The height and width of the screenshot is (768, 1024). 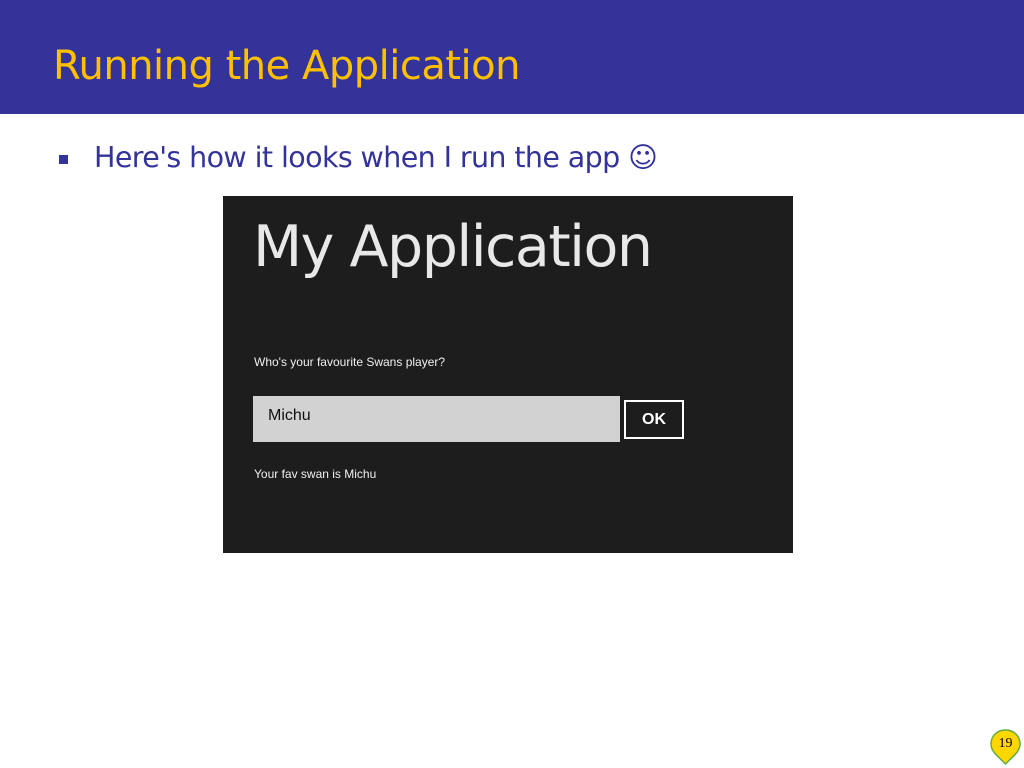 I want to click on page-number-badge: 19, so click(x=1005, y=747).